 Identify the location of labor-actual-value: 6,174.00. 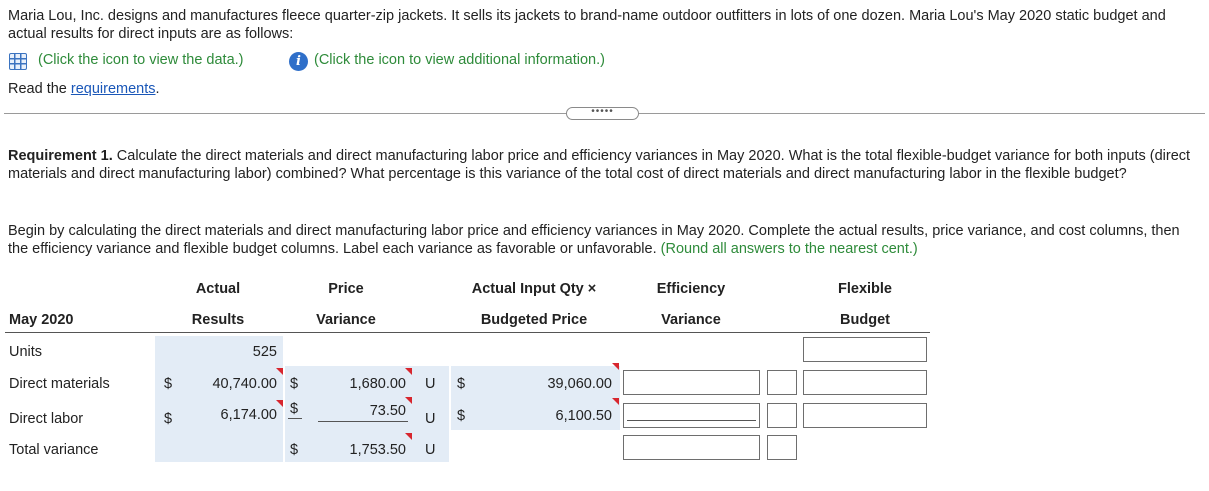
(233, 415).